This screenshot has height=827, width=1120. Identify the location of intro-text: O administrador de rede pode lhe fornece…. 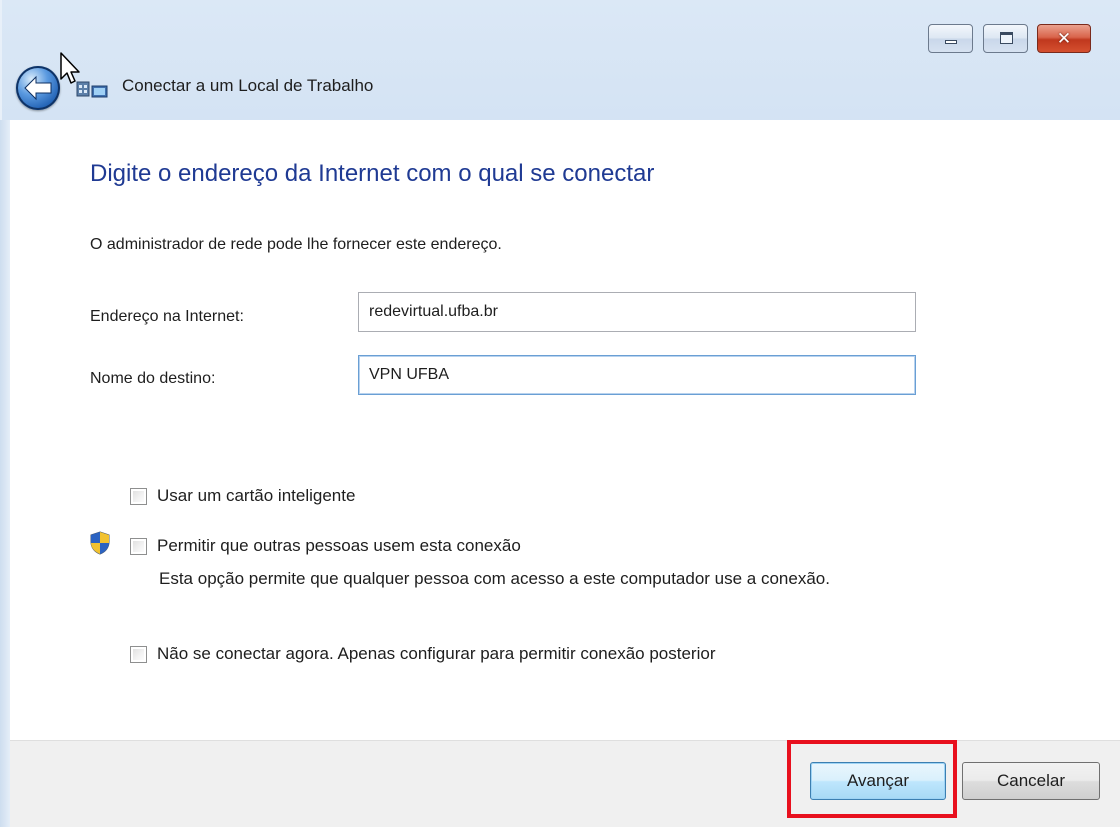
(296, 244).